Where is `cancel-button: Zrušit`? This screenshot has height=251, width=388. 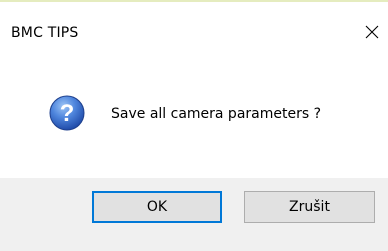 cancel-button: Zrušit is located at coordinates (309, 207).